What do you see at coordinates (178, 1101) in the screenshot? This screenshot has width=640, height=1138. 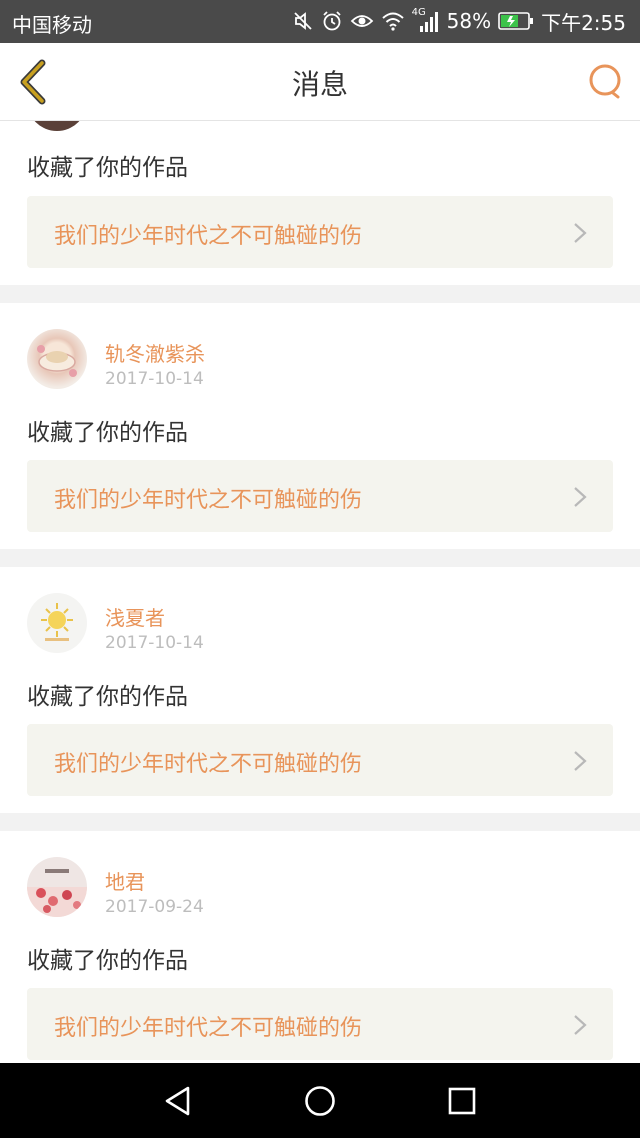 I see `back-triangle-icon` at bounding box center [178, 1101].